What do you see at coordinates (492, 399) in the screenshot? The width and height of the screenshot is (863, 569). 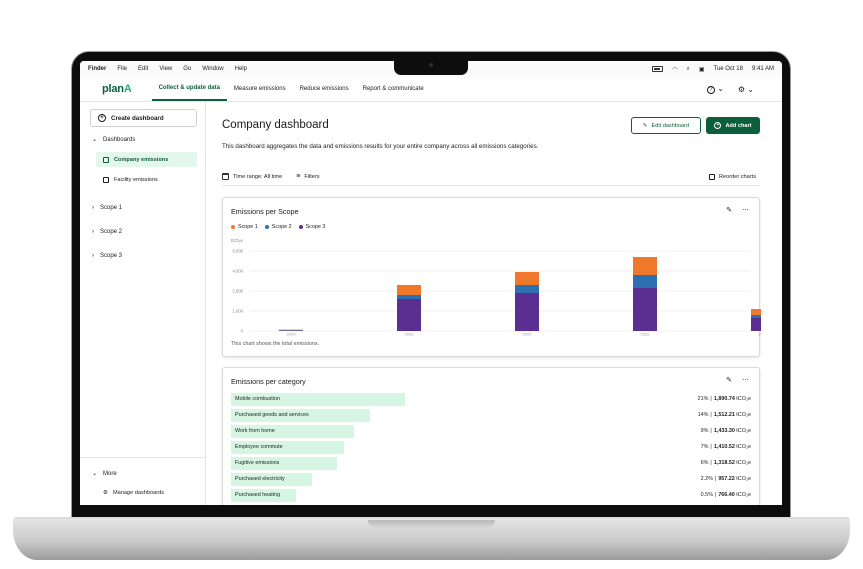 I see `category-row: Mobile combustion 21% | 1,890.74 tCO₂e` at bounding box center [492, 399].